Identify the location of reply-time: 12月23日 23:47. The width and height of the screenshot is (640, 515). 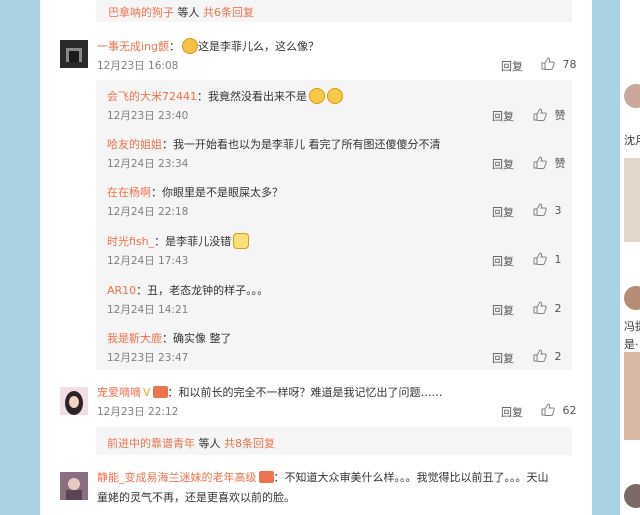
(148, 358).